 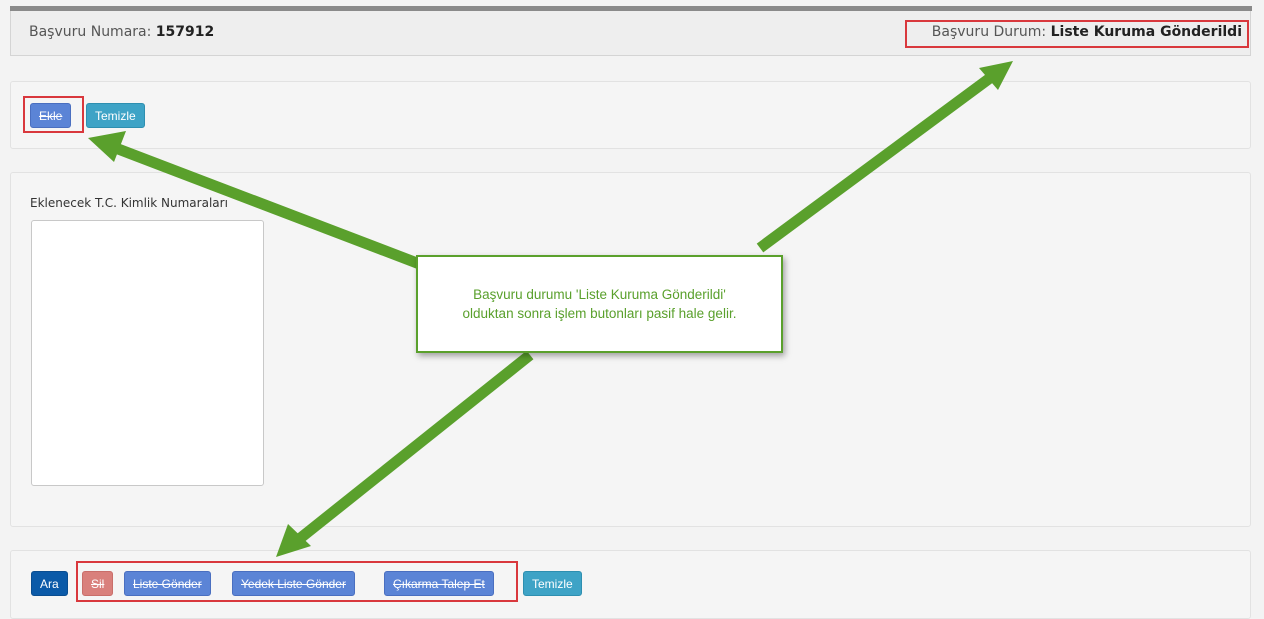 What do you see at coordinates (599, 294) in the screenshot?
I see `annotation-line-1: Başvuru durumu 'Liste Kuruma Gönderildi'` at bounding box center [599, 294].